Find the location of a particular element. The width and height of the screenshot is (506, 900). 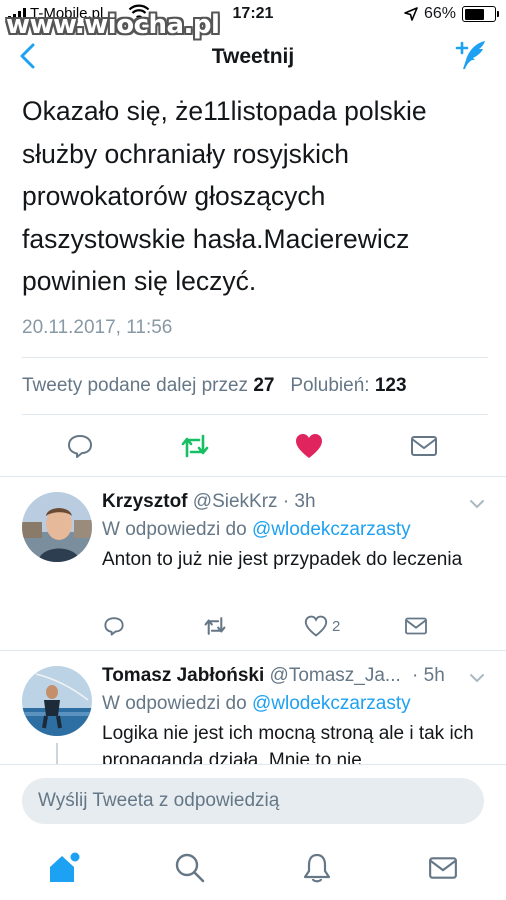

search-icon is located at coordinates (190, 868).